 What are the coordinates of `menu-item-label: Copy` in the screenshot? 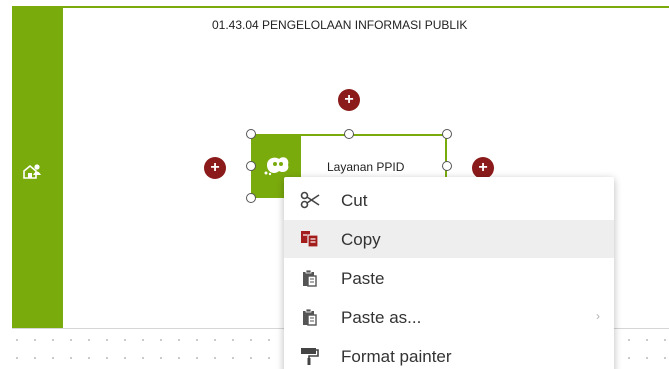 It's located at (361, 239).